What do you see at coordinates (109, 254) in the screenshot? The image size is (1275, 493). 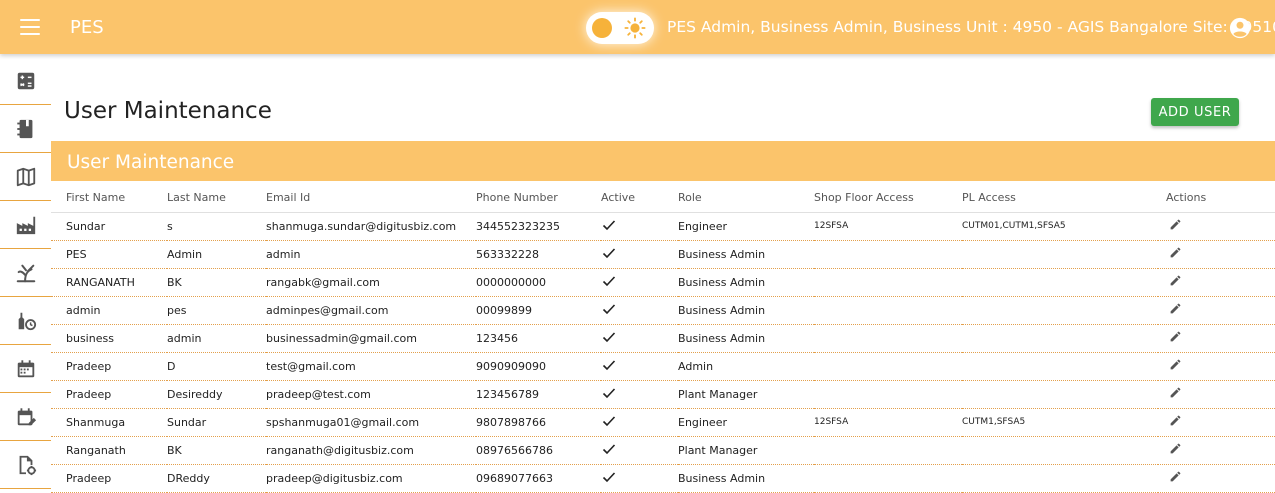 I see `cell-first-name: PES` at bounding box center [109, 254].